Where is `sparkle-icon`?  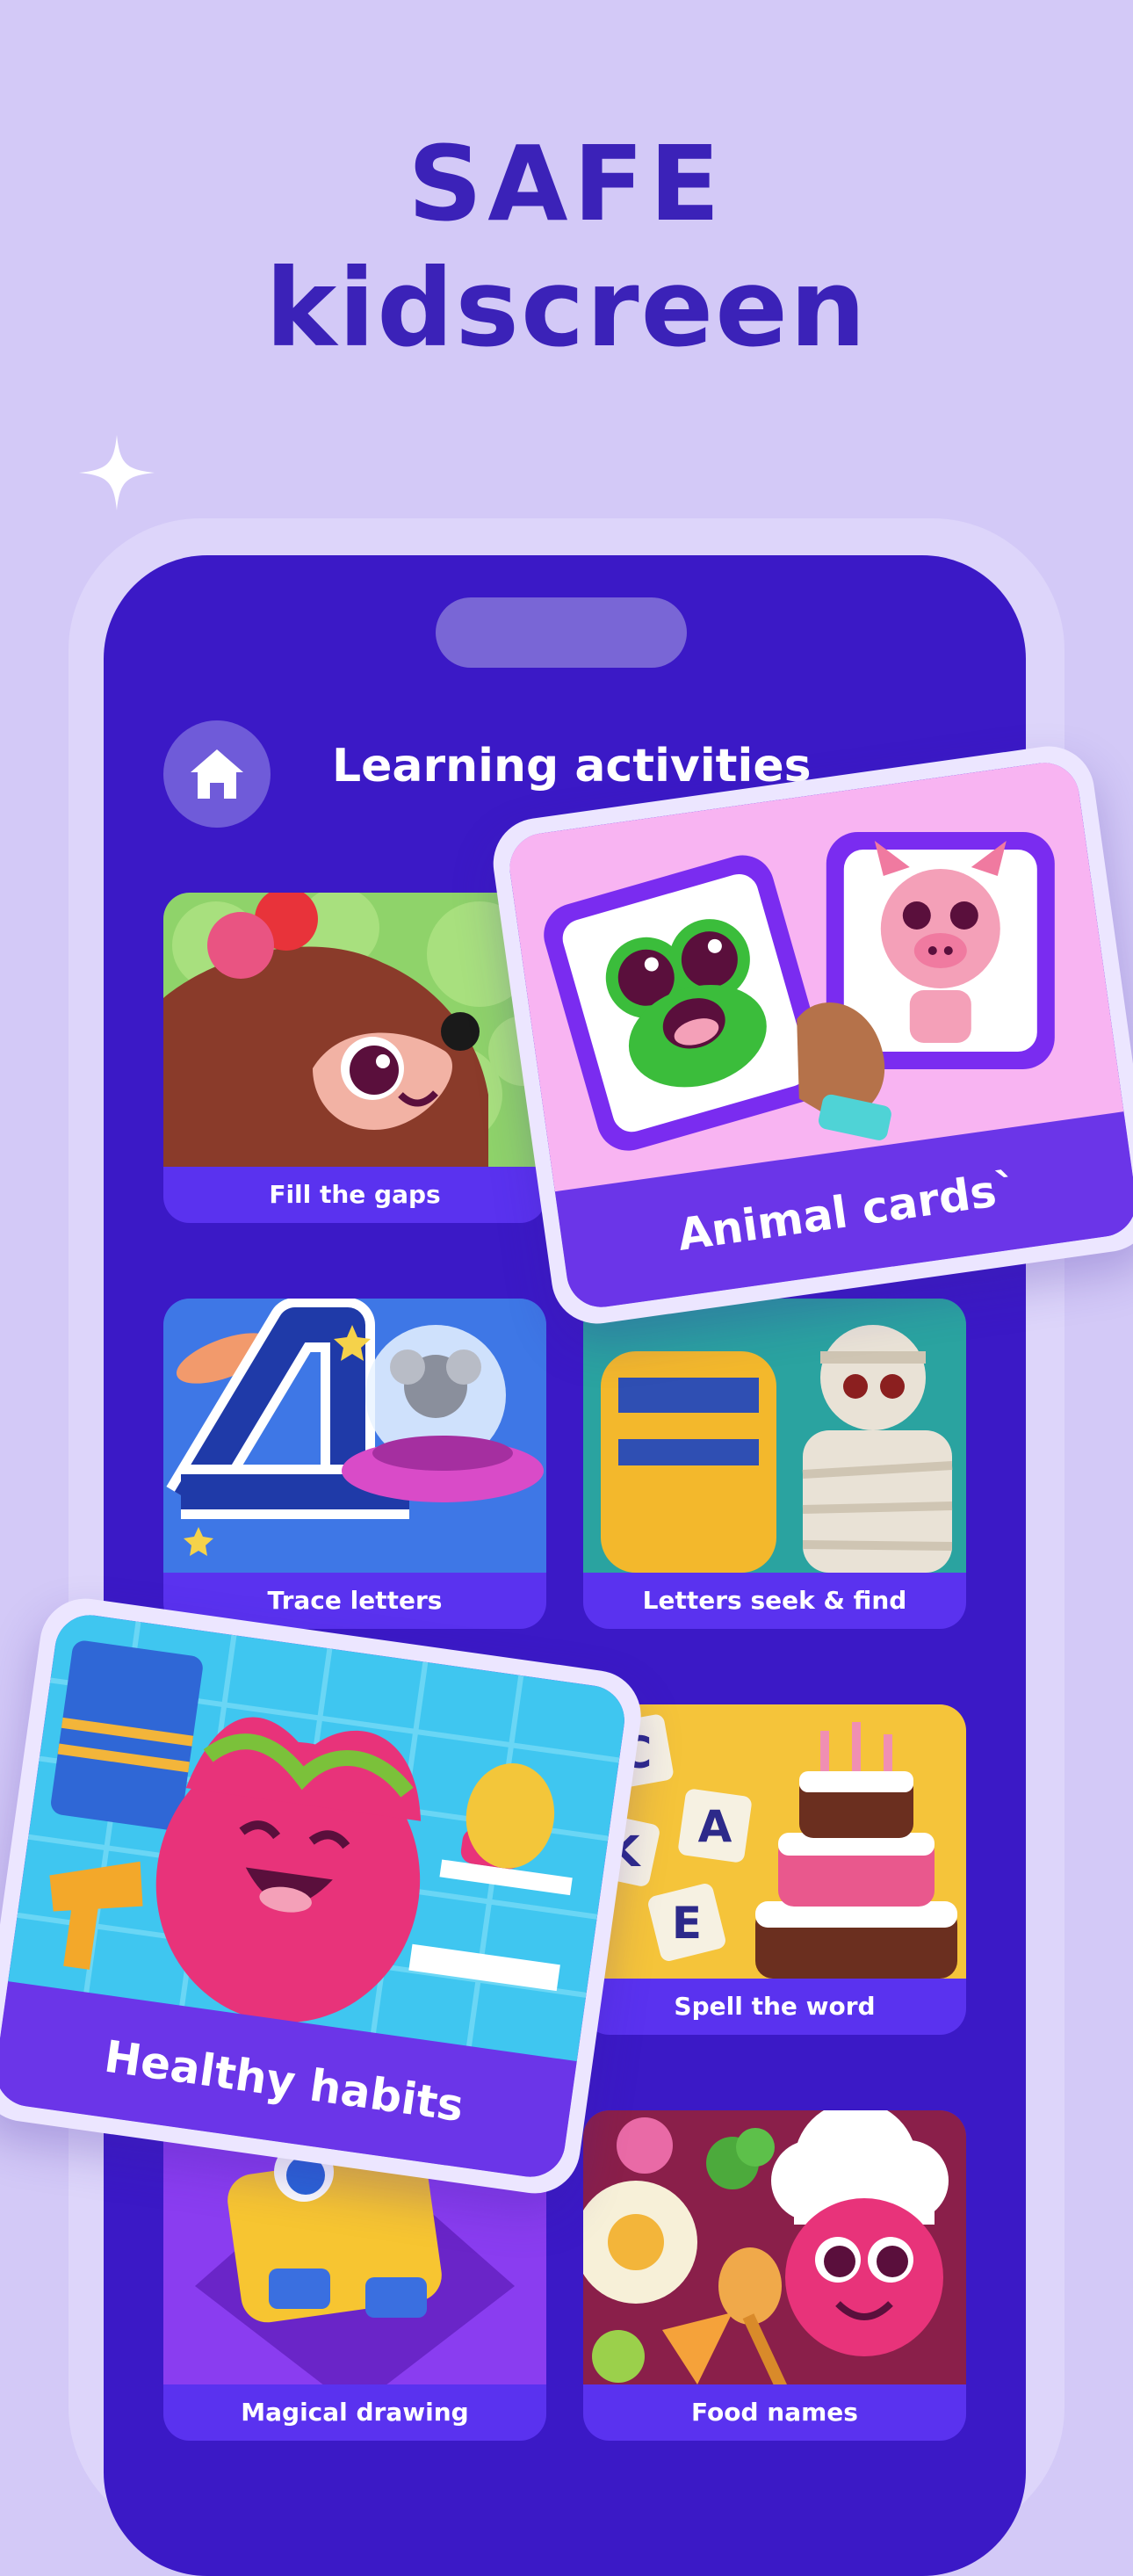 sparkle-icon is located at coordinates (117, 472).